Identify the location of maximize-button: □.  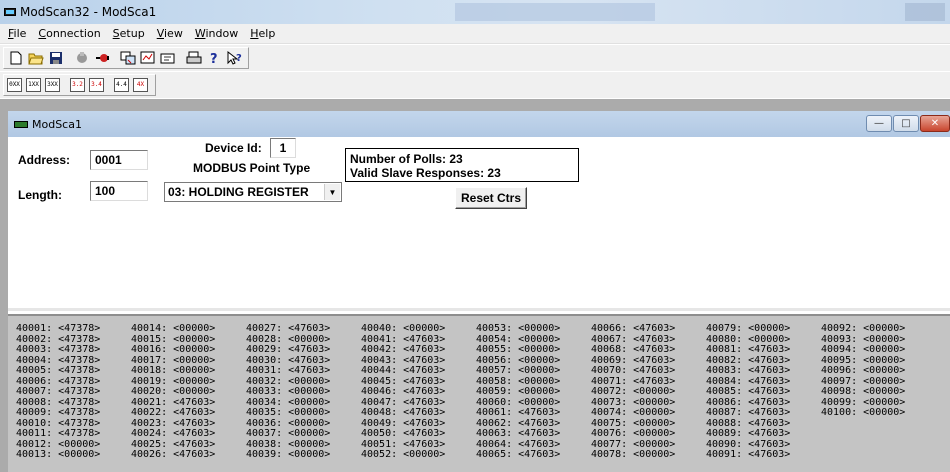
(906, 123).